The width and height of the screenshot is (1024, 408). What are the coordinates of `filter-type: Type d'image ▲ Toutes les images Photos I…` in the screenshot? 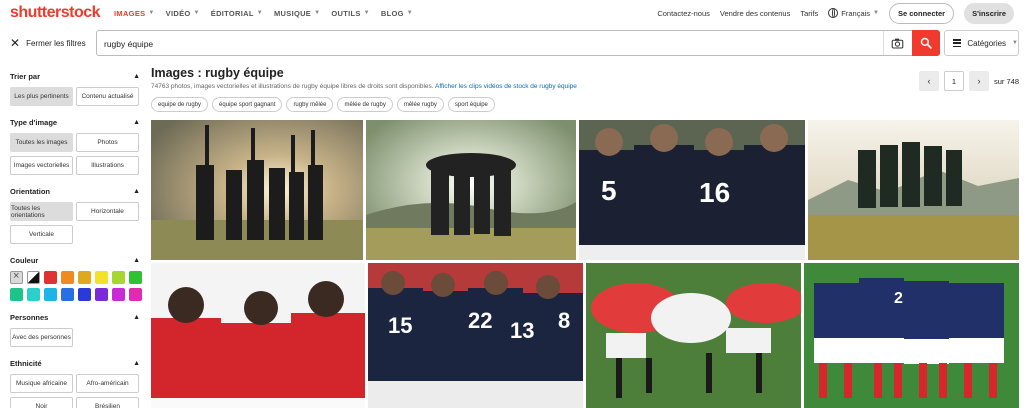 It's located at (75, 144).